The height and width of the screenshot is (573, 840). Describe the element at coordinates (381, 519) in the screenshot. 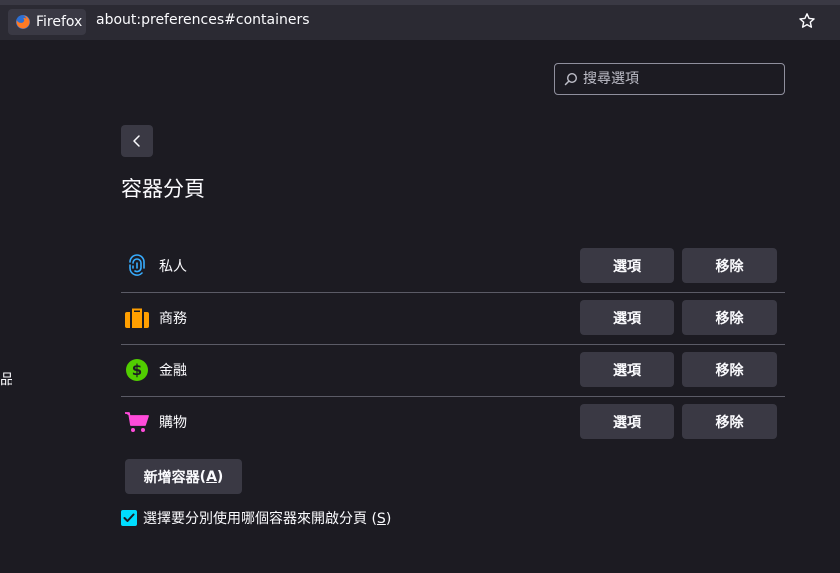

I see `accesskey: S` at that location.